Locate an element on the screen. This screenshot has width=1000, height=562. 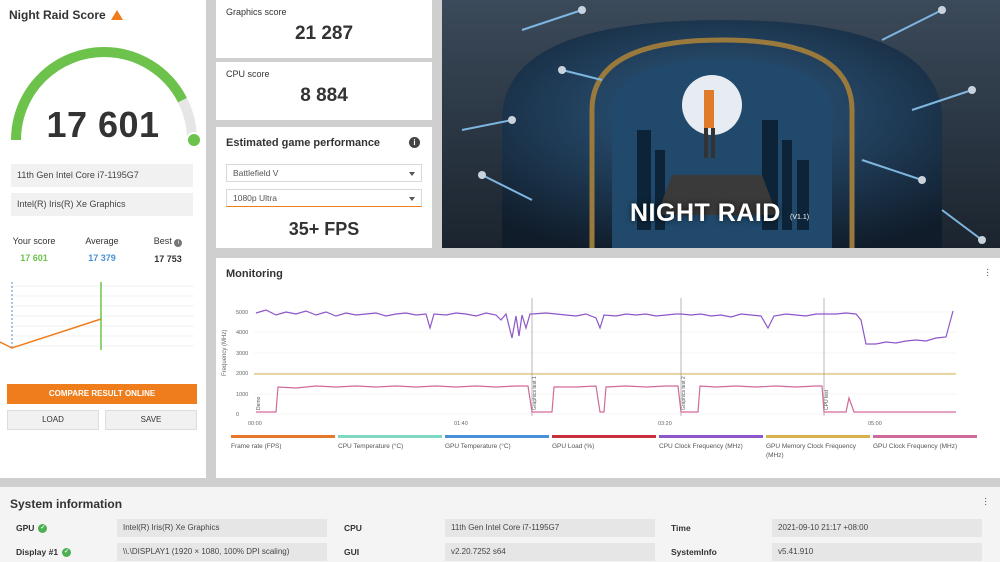
score-title: Night Raid Score is located at coordinates (66, 15).